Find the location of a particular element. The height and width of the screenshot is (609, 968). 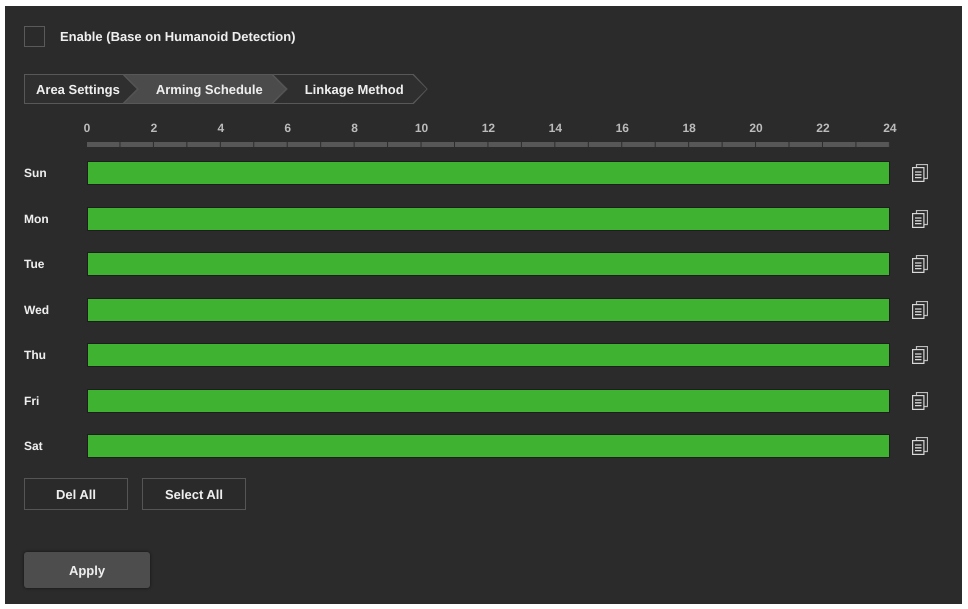

hour-label: 22 is located at coordinates (823, 128).